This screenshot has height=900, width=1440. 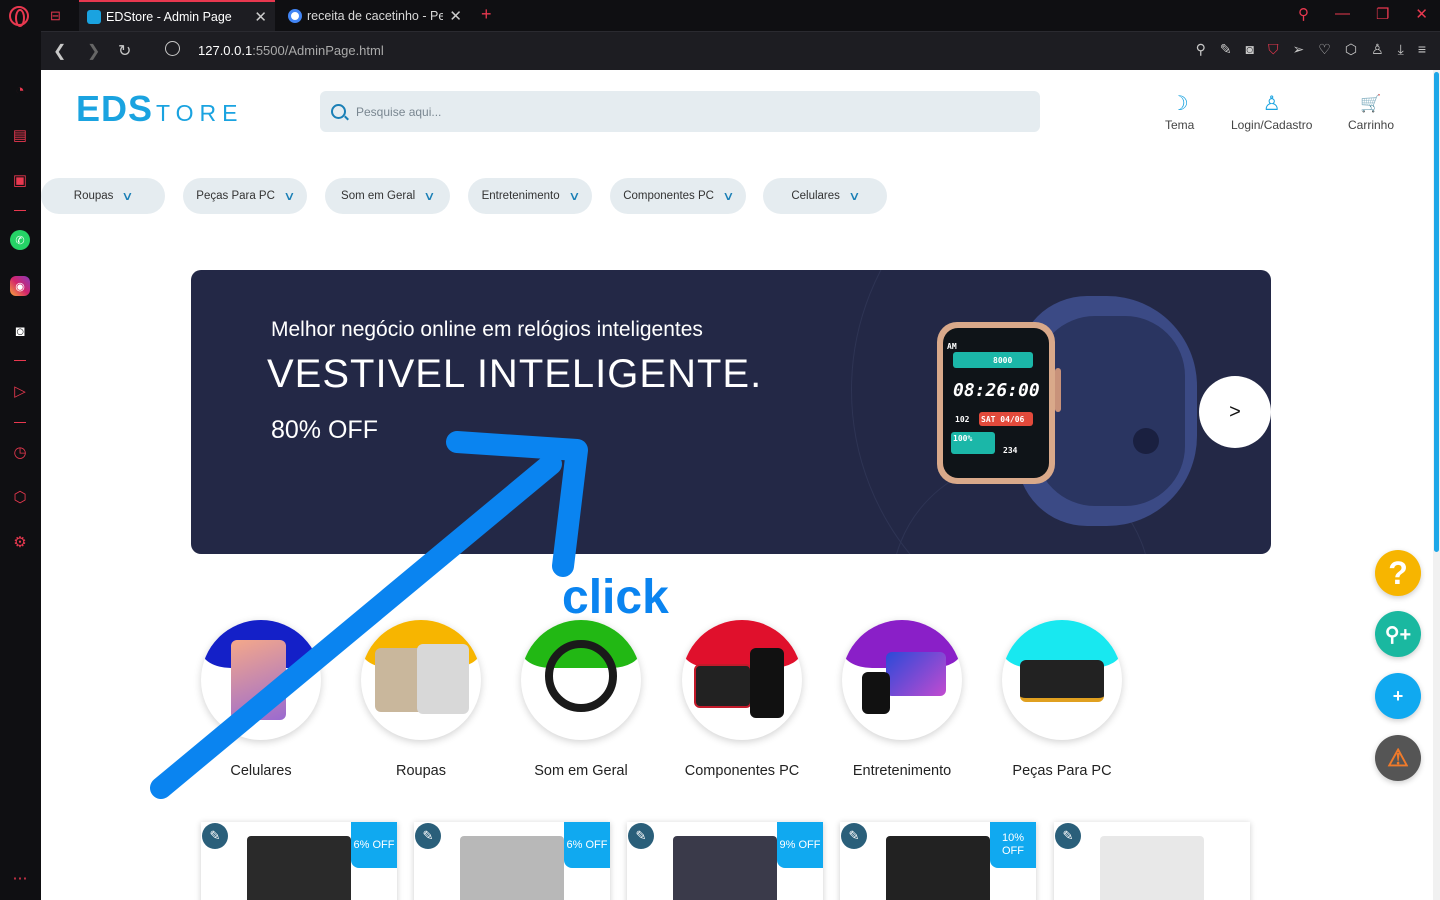 What do you see at coordinates (20, 180) in the screenshot?
I see `twitch-icon: ▣` at bounding box center [20, 180].